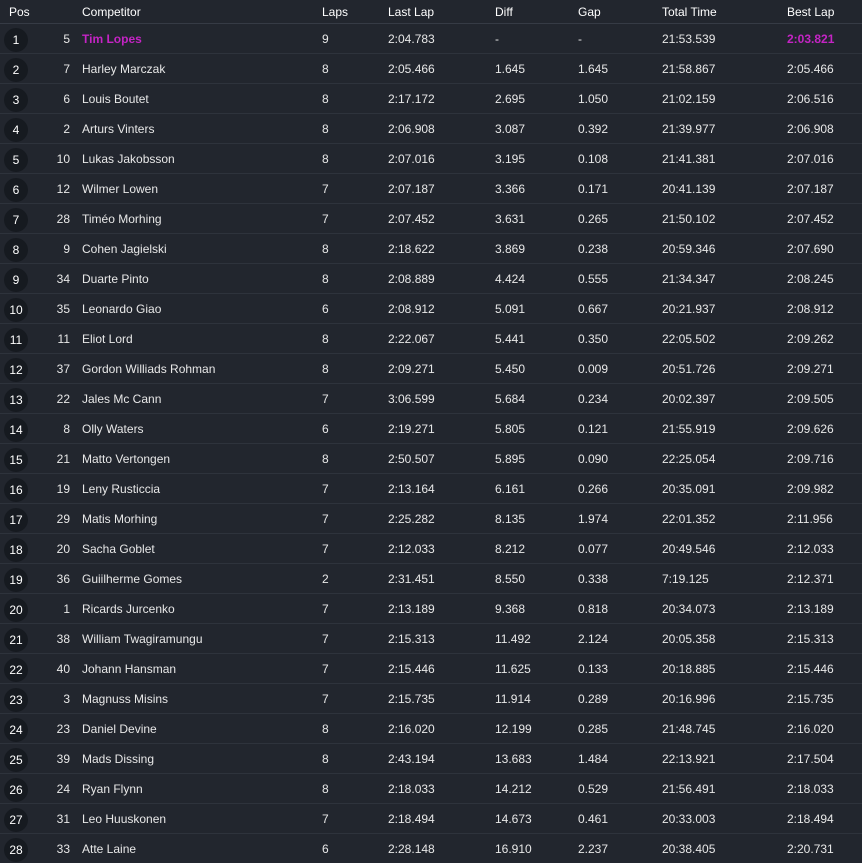 This screenshot has width=862, height=863. I want to click on diff: 2.695, so click(536, 98).